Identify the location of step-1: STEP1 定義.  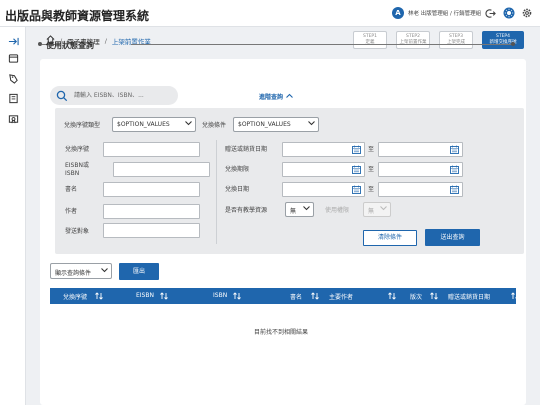
(370, 40).